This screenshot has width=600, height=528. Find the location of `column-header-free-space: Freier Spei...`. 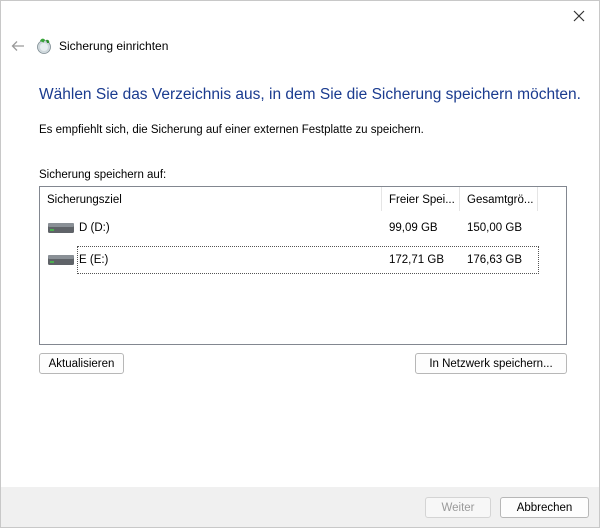

column-header-free-space: Freier Spei... is located at coordinates (421, 199).